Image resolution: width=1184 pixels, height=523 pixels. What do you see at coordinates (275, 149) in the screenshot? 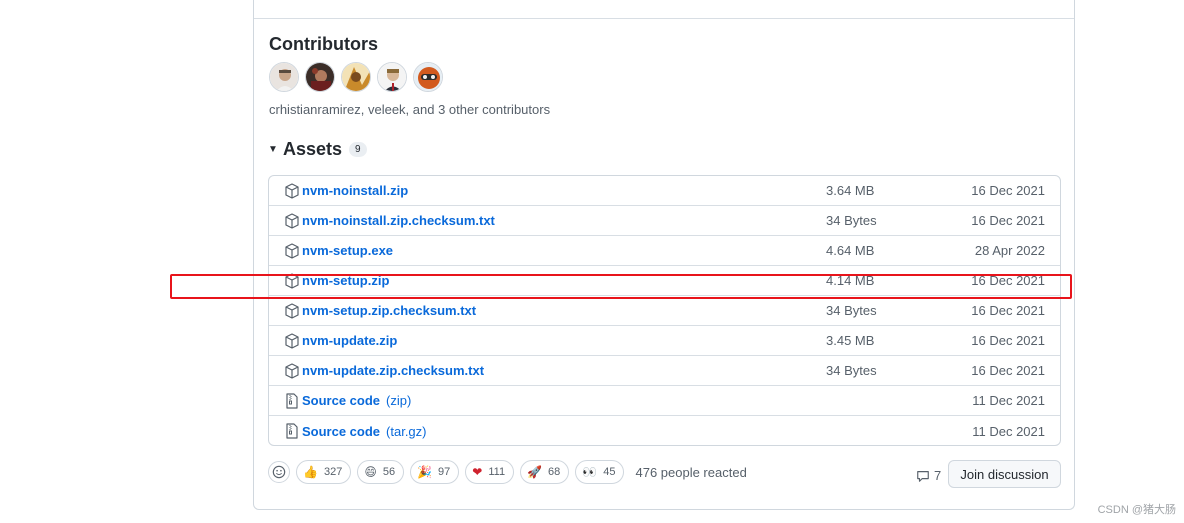
I see `caret-down-icon: ▼` at bounding box center [275, 149].